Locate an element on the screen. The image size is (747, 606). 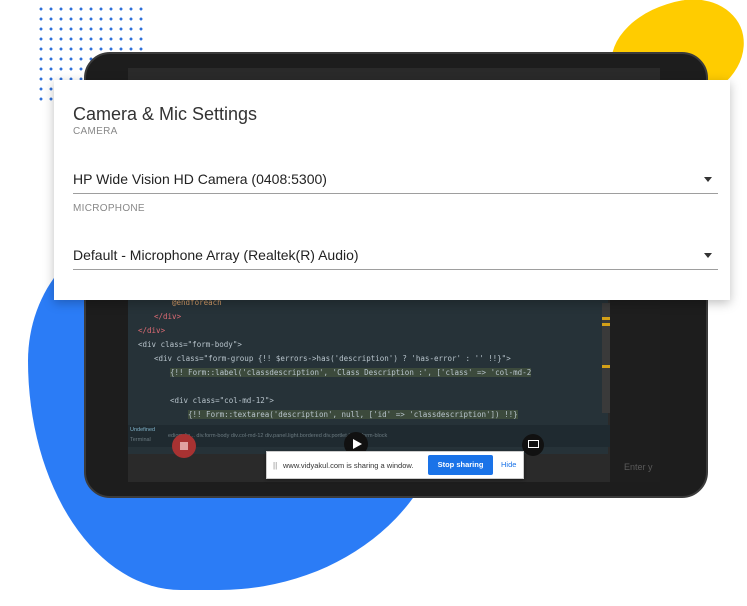
status-terminal: Terminal is located at coordinates (140, 440).